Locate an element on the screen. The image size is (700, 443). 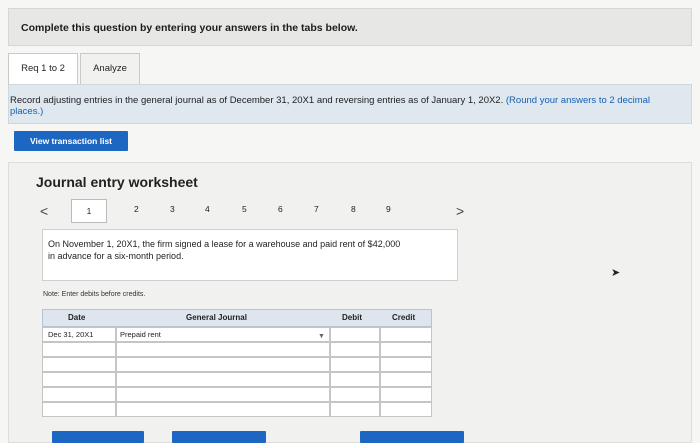
account-cell-row4 is located at coordinates (223, 379).